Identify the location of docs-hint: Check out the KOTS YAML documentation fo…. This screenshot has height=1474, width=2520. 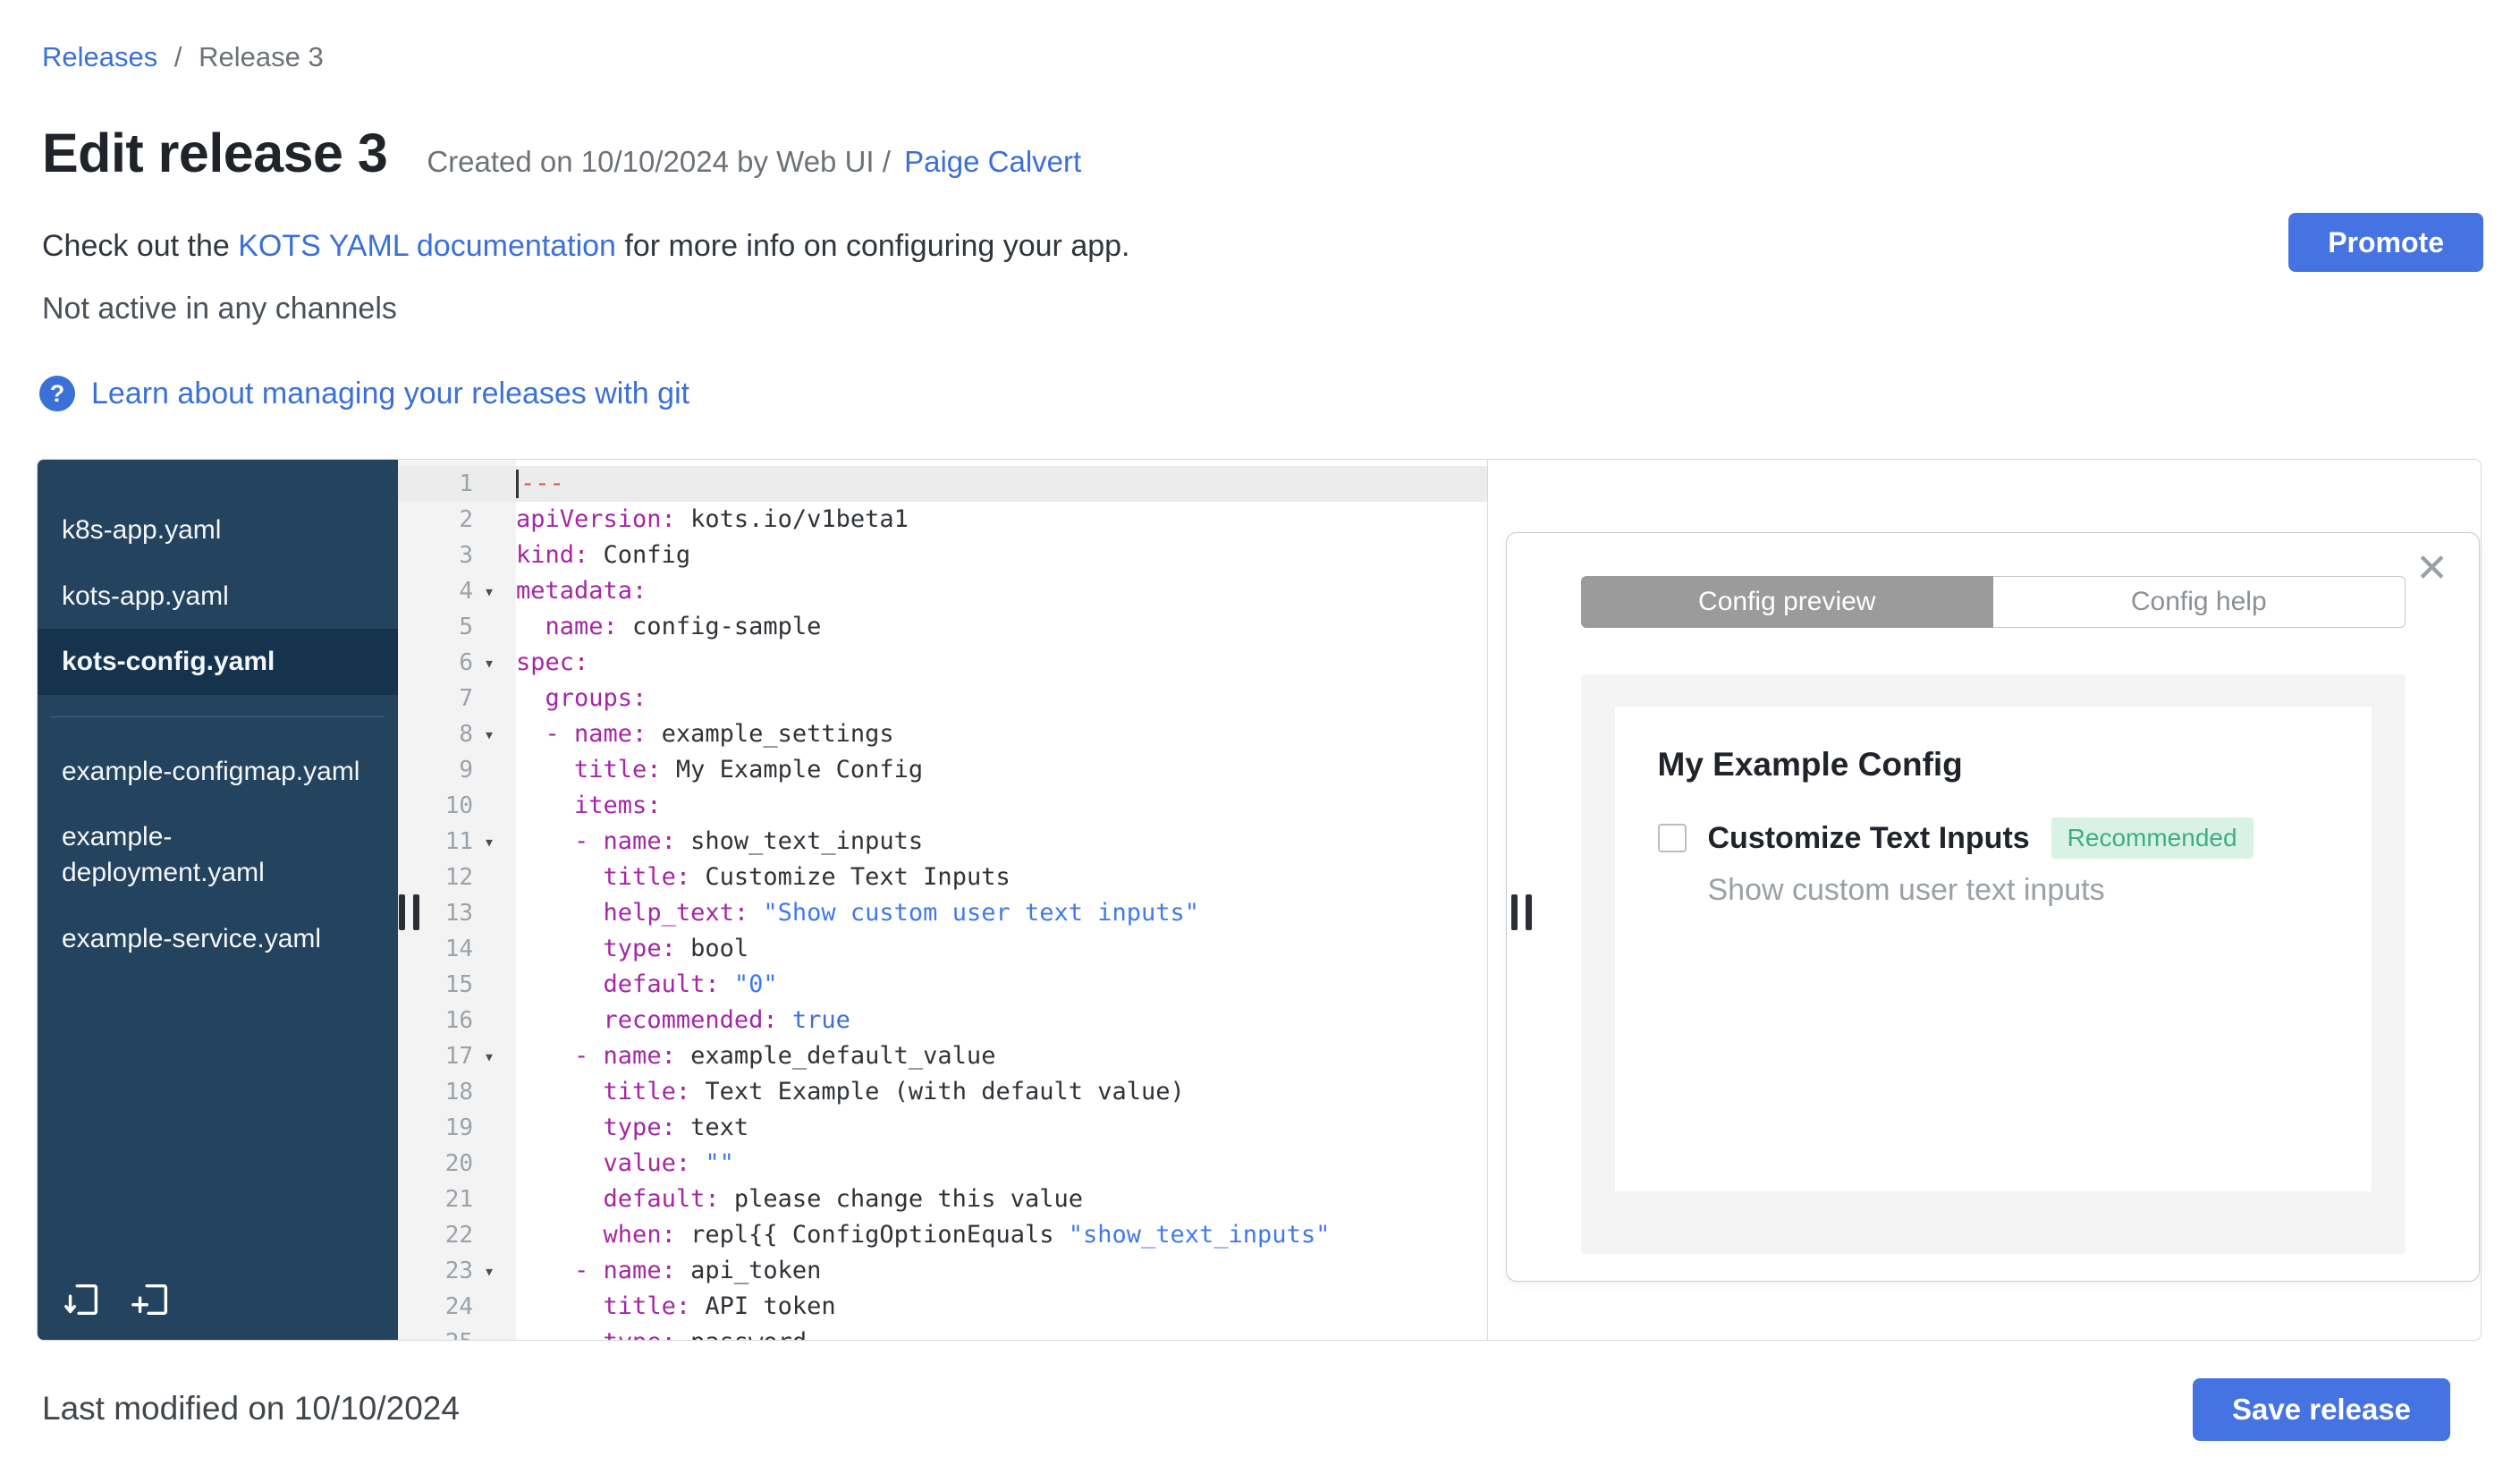
(586, 246).